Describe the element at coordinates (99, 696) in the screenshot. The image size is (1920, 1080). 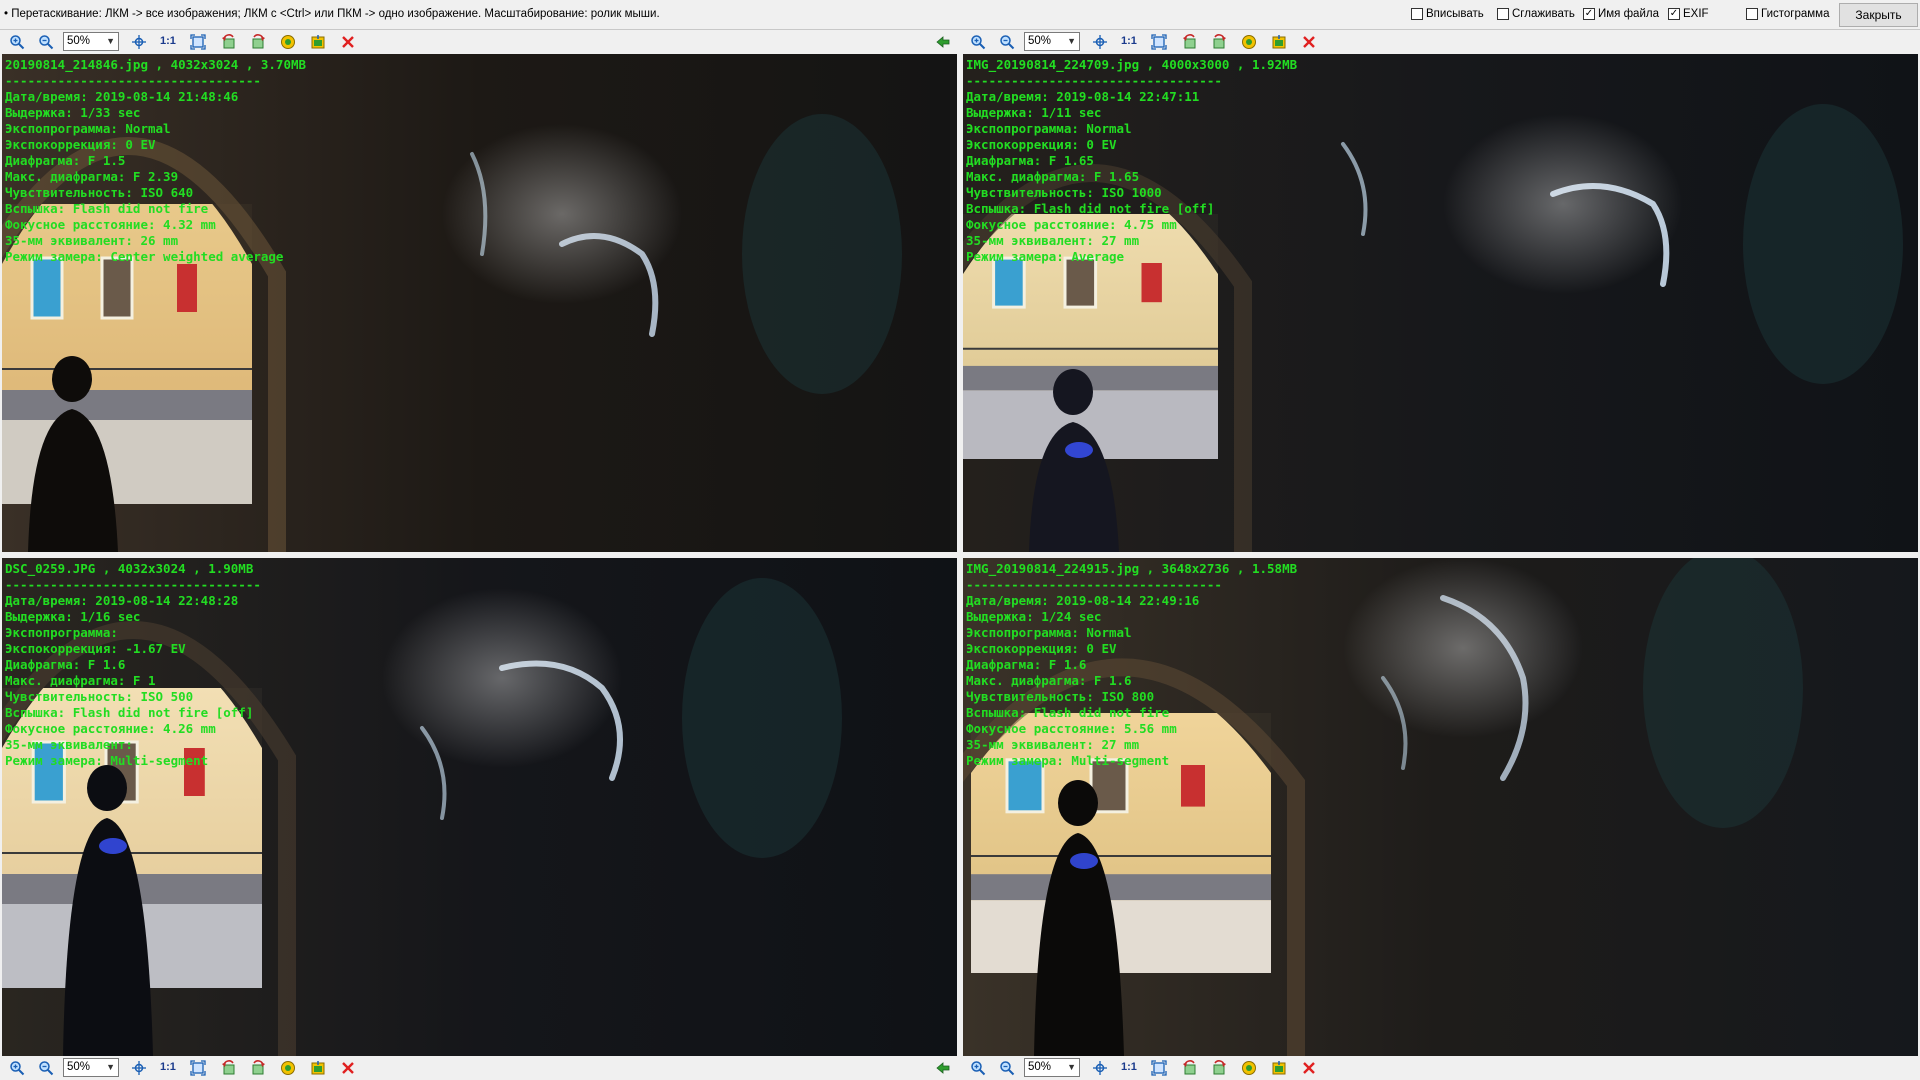
I see `exif-line: Чувствительность: ISO 500` at that location.